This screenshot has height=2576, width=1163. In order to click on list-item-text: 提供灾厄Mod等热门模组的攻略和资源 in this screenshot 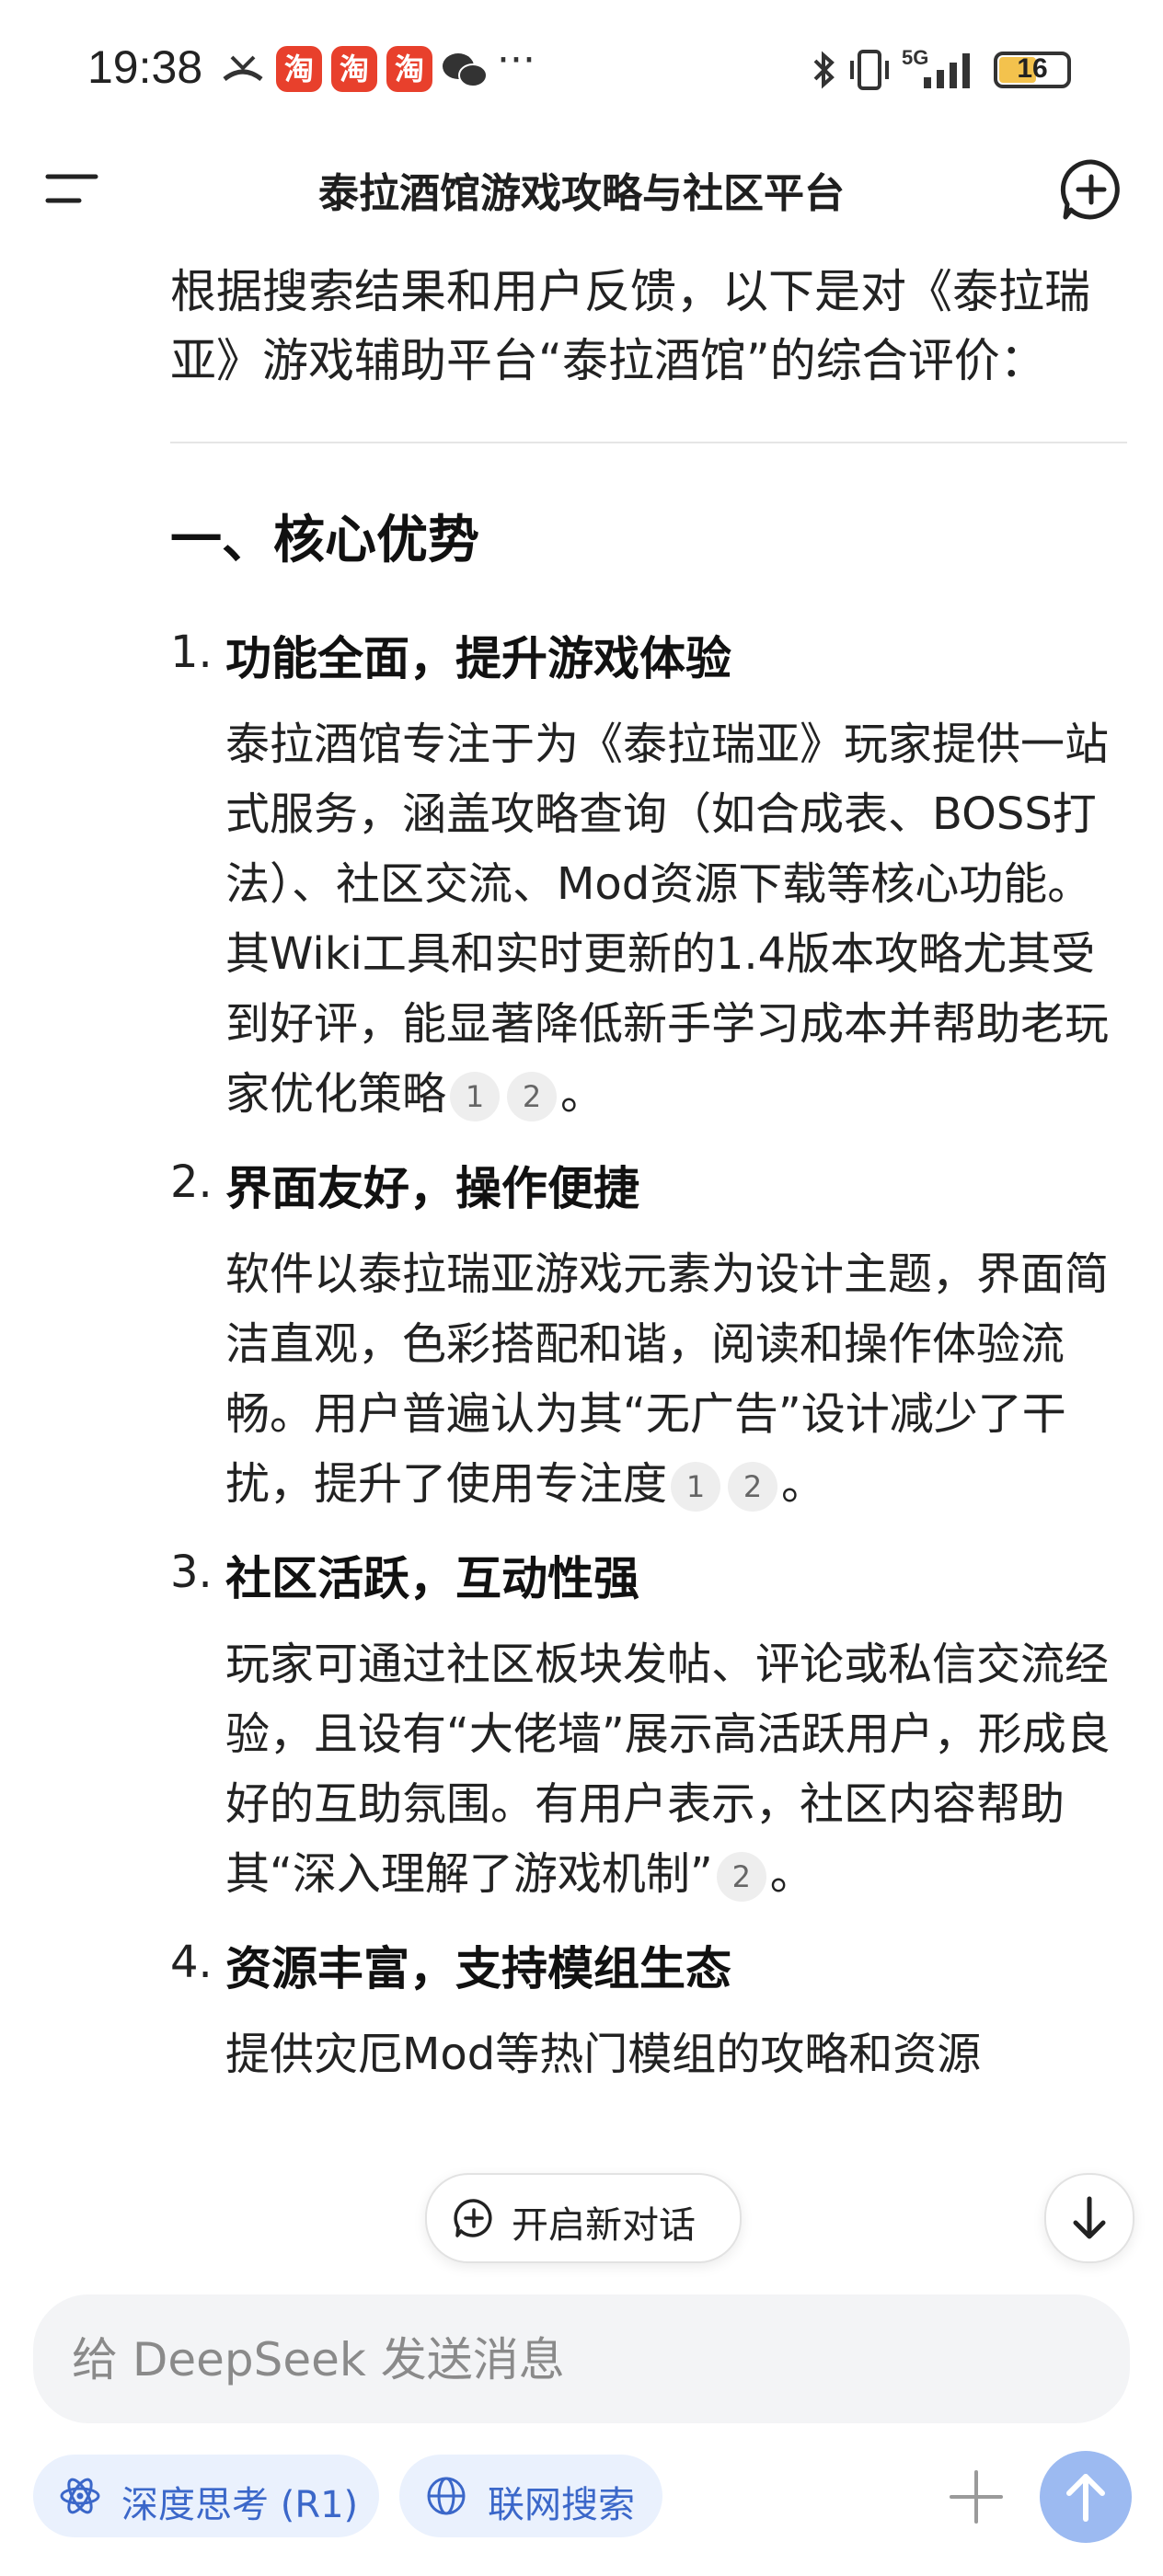, I will do `click(604, 2054)`.